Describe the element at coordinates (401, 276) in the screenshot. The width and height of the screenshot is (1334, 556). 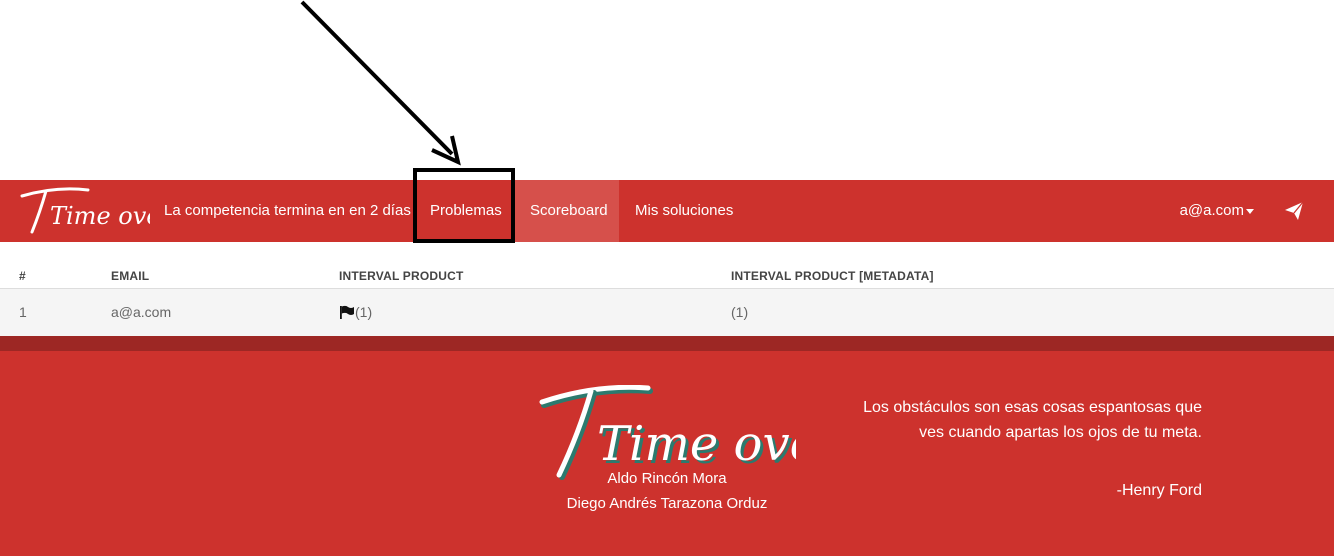
I see `header-interval-product: INTERVAL PRODUCT` at that location.